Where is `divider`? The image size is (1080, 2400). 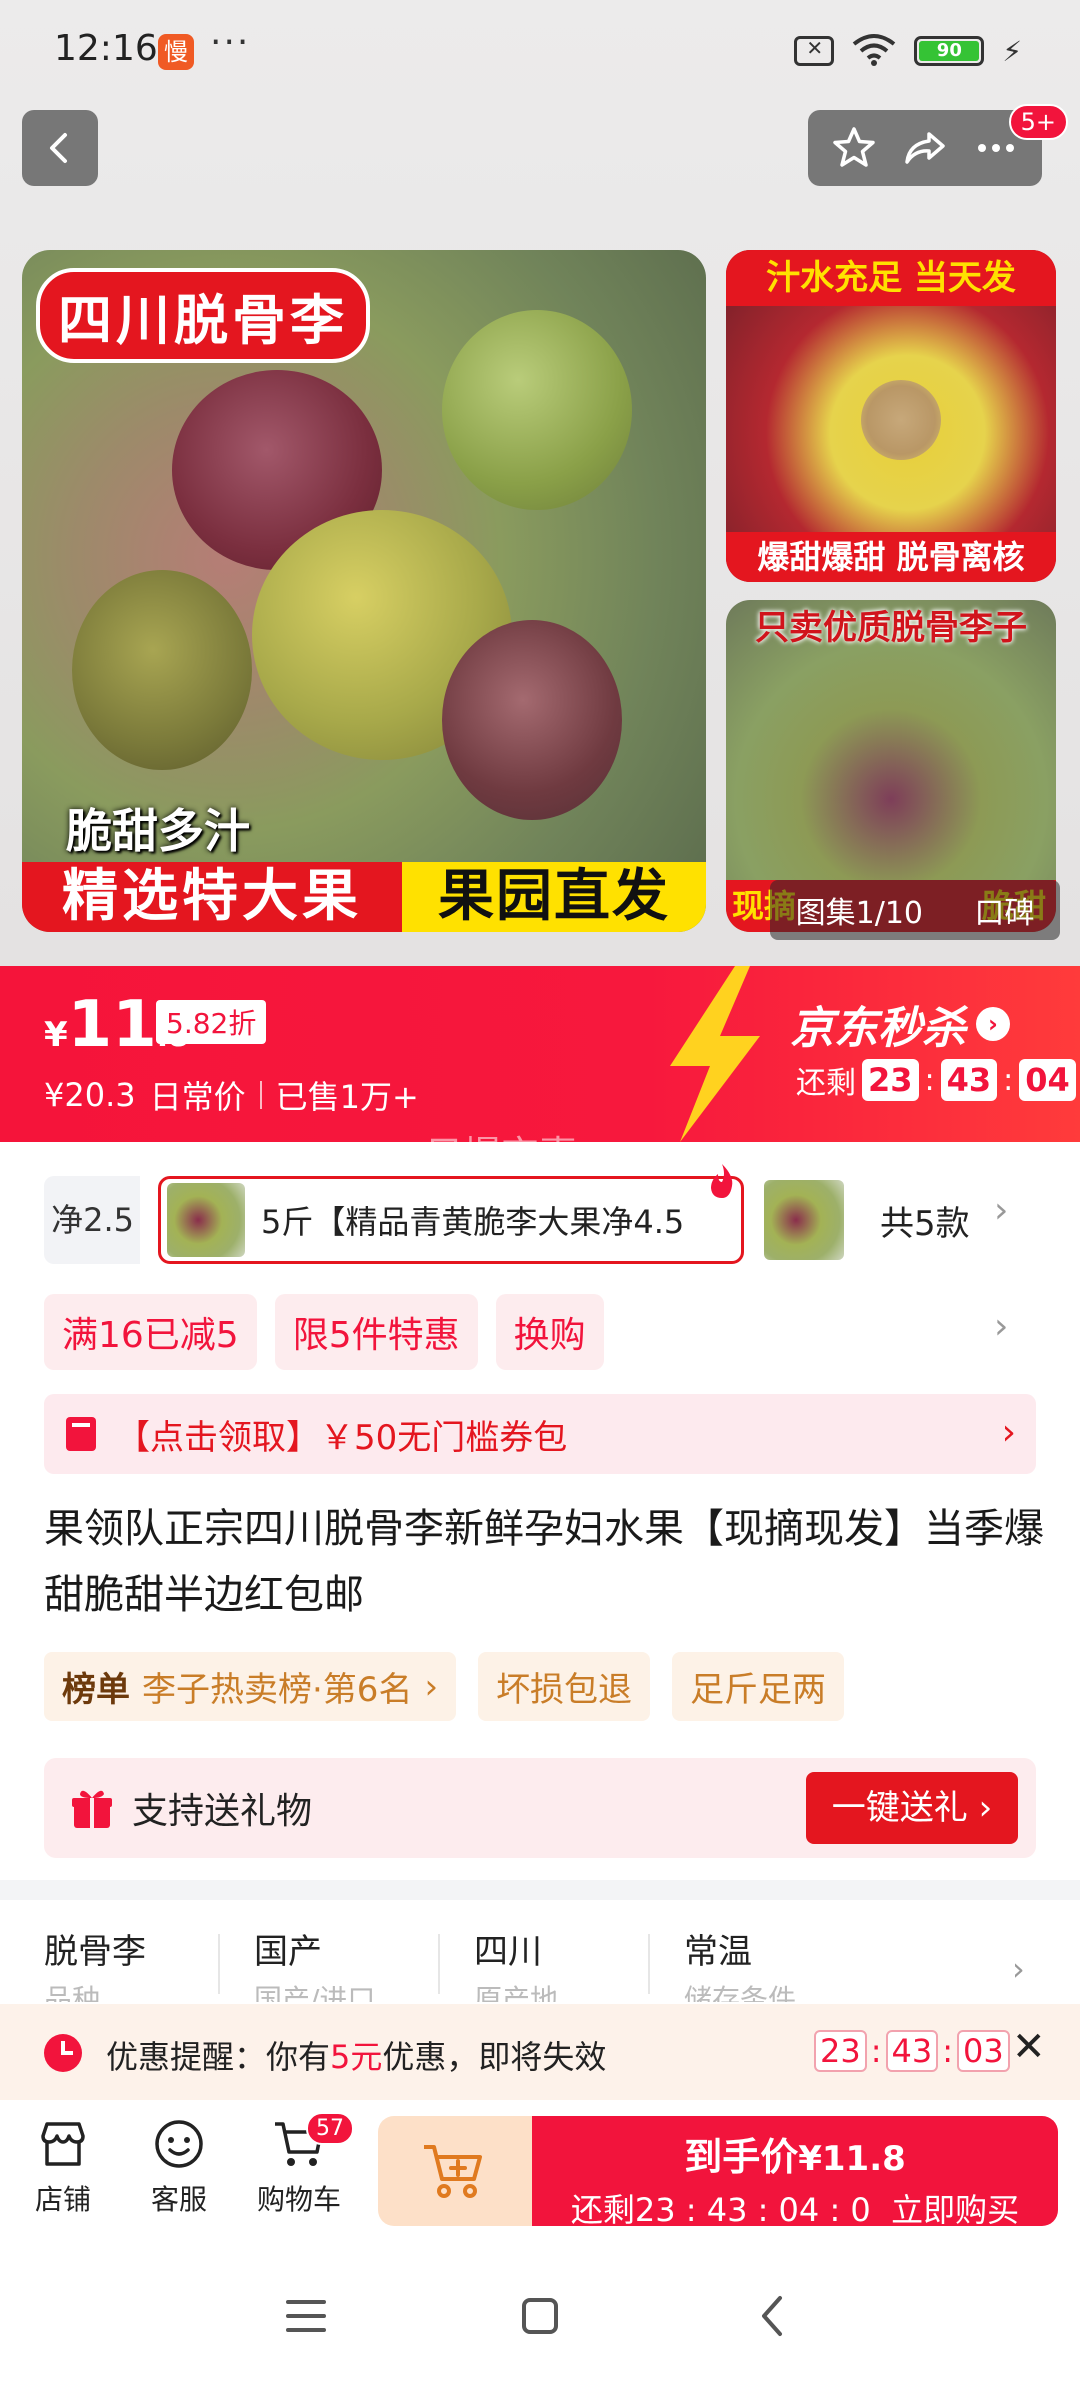 divider is located at coordinates (260, 1095).